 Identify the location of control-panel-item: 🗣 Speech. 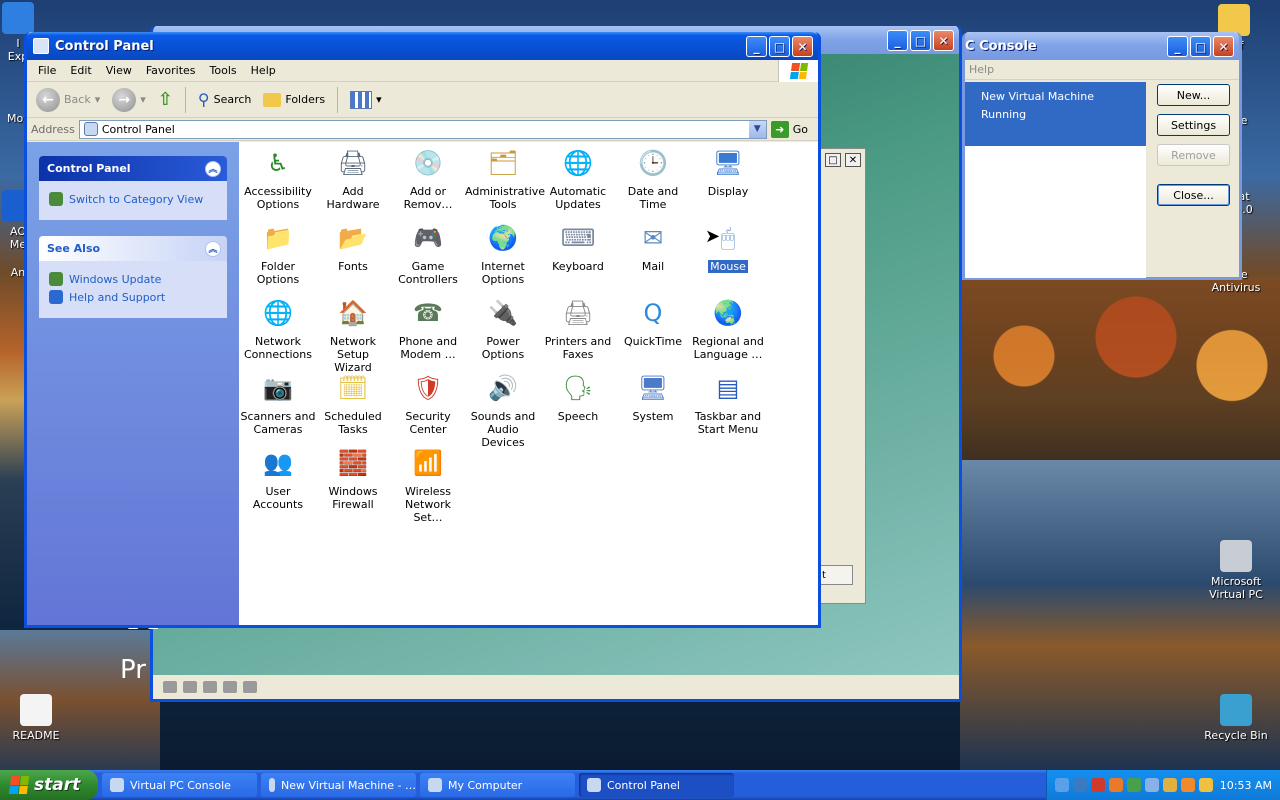
(578, 397).